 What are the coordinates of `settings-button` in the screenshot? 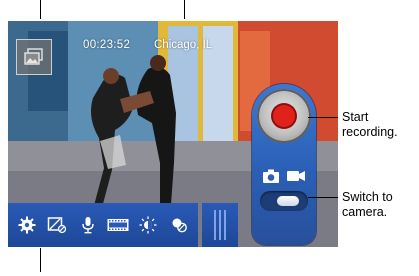 It's located at (27, 225).